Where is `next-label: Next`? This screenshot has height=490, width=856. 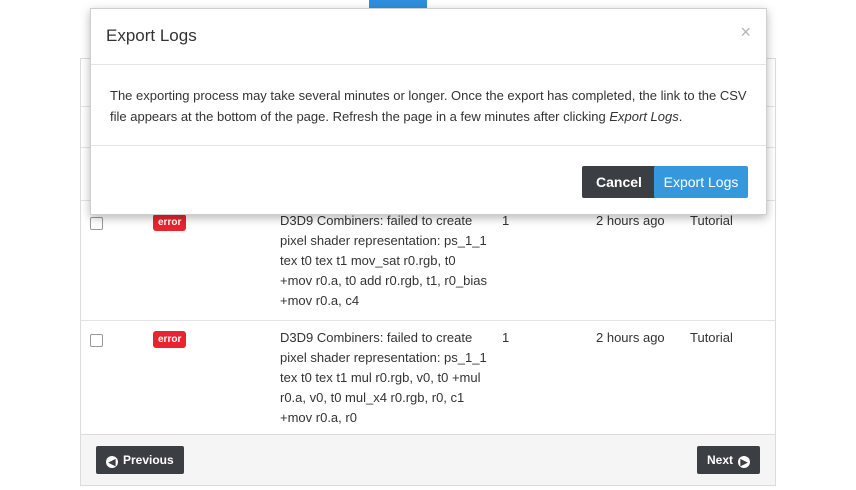 next-label: Next is located at coordinates (719, 460).